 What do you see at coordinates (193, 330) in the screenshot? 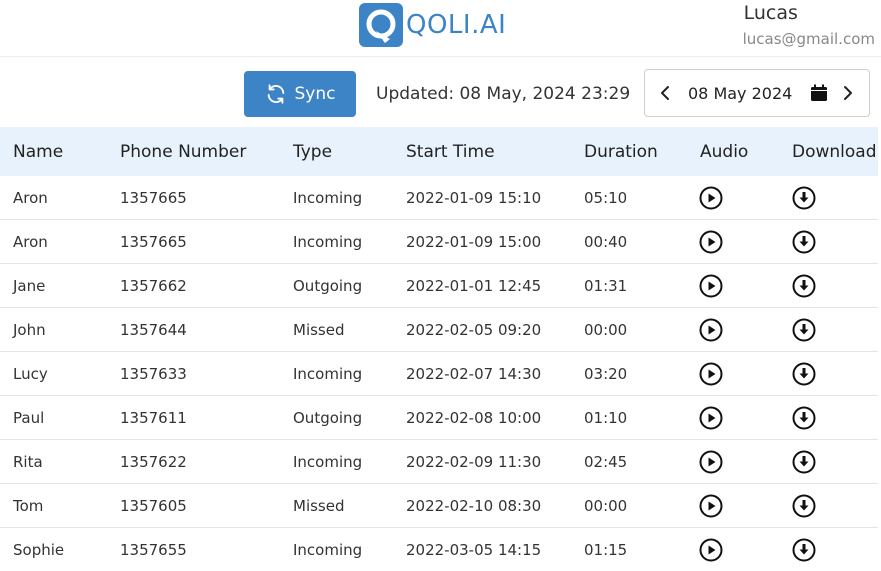
I see `cell-phone: 1357644` at bounding box center [193, 330].